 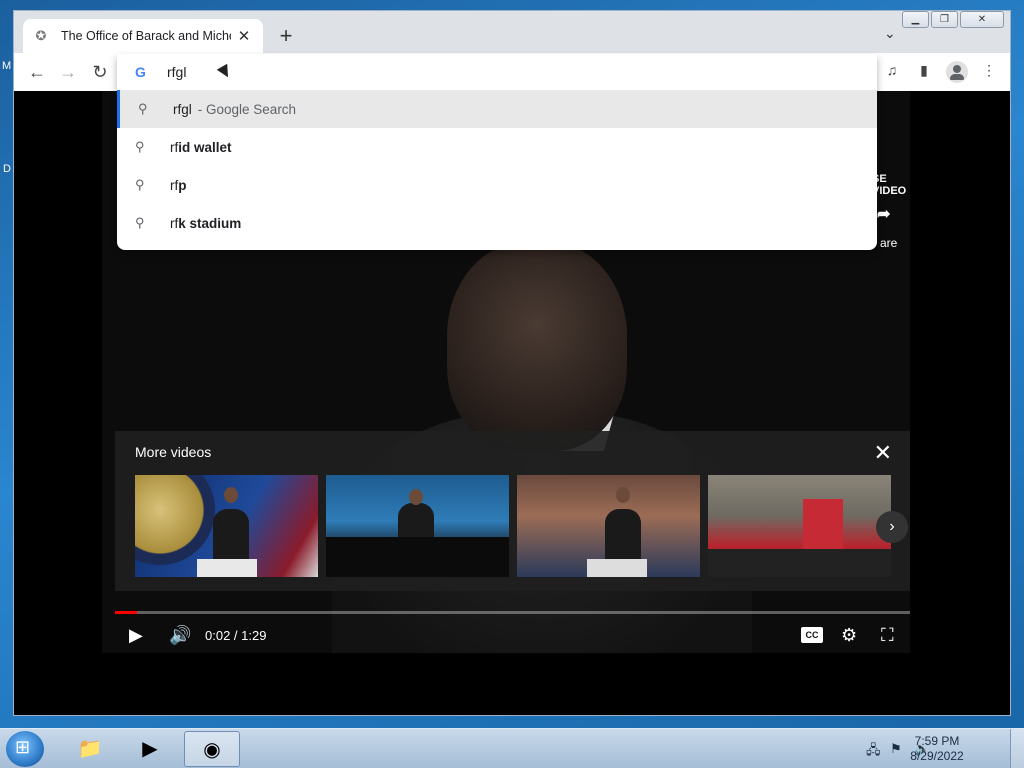 What do you see at coordinates (247, 109) in the screenshot?
I see `suggestion-subtext: - Google Search` at bounding box center [247, 109].